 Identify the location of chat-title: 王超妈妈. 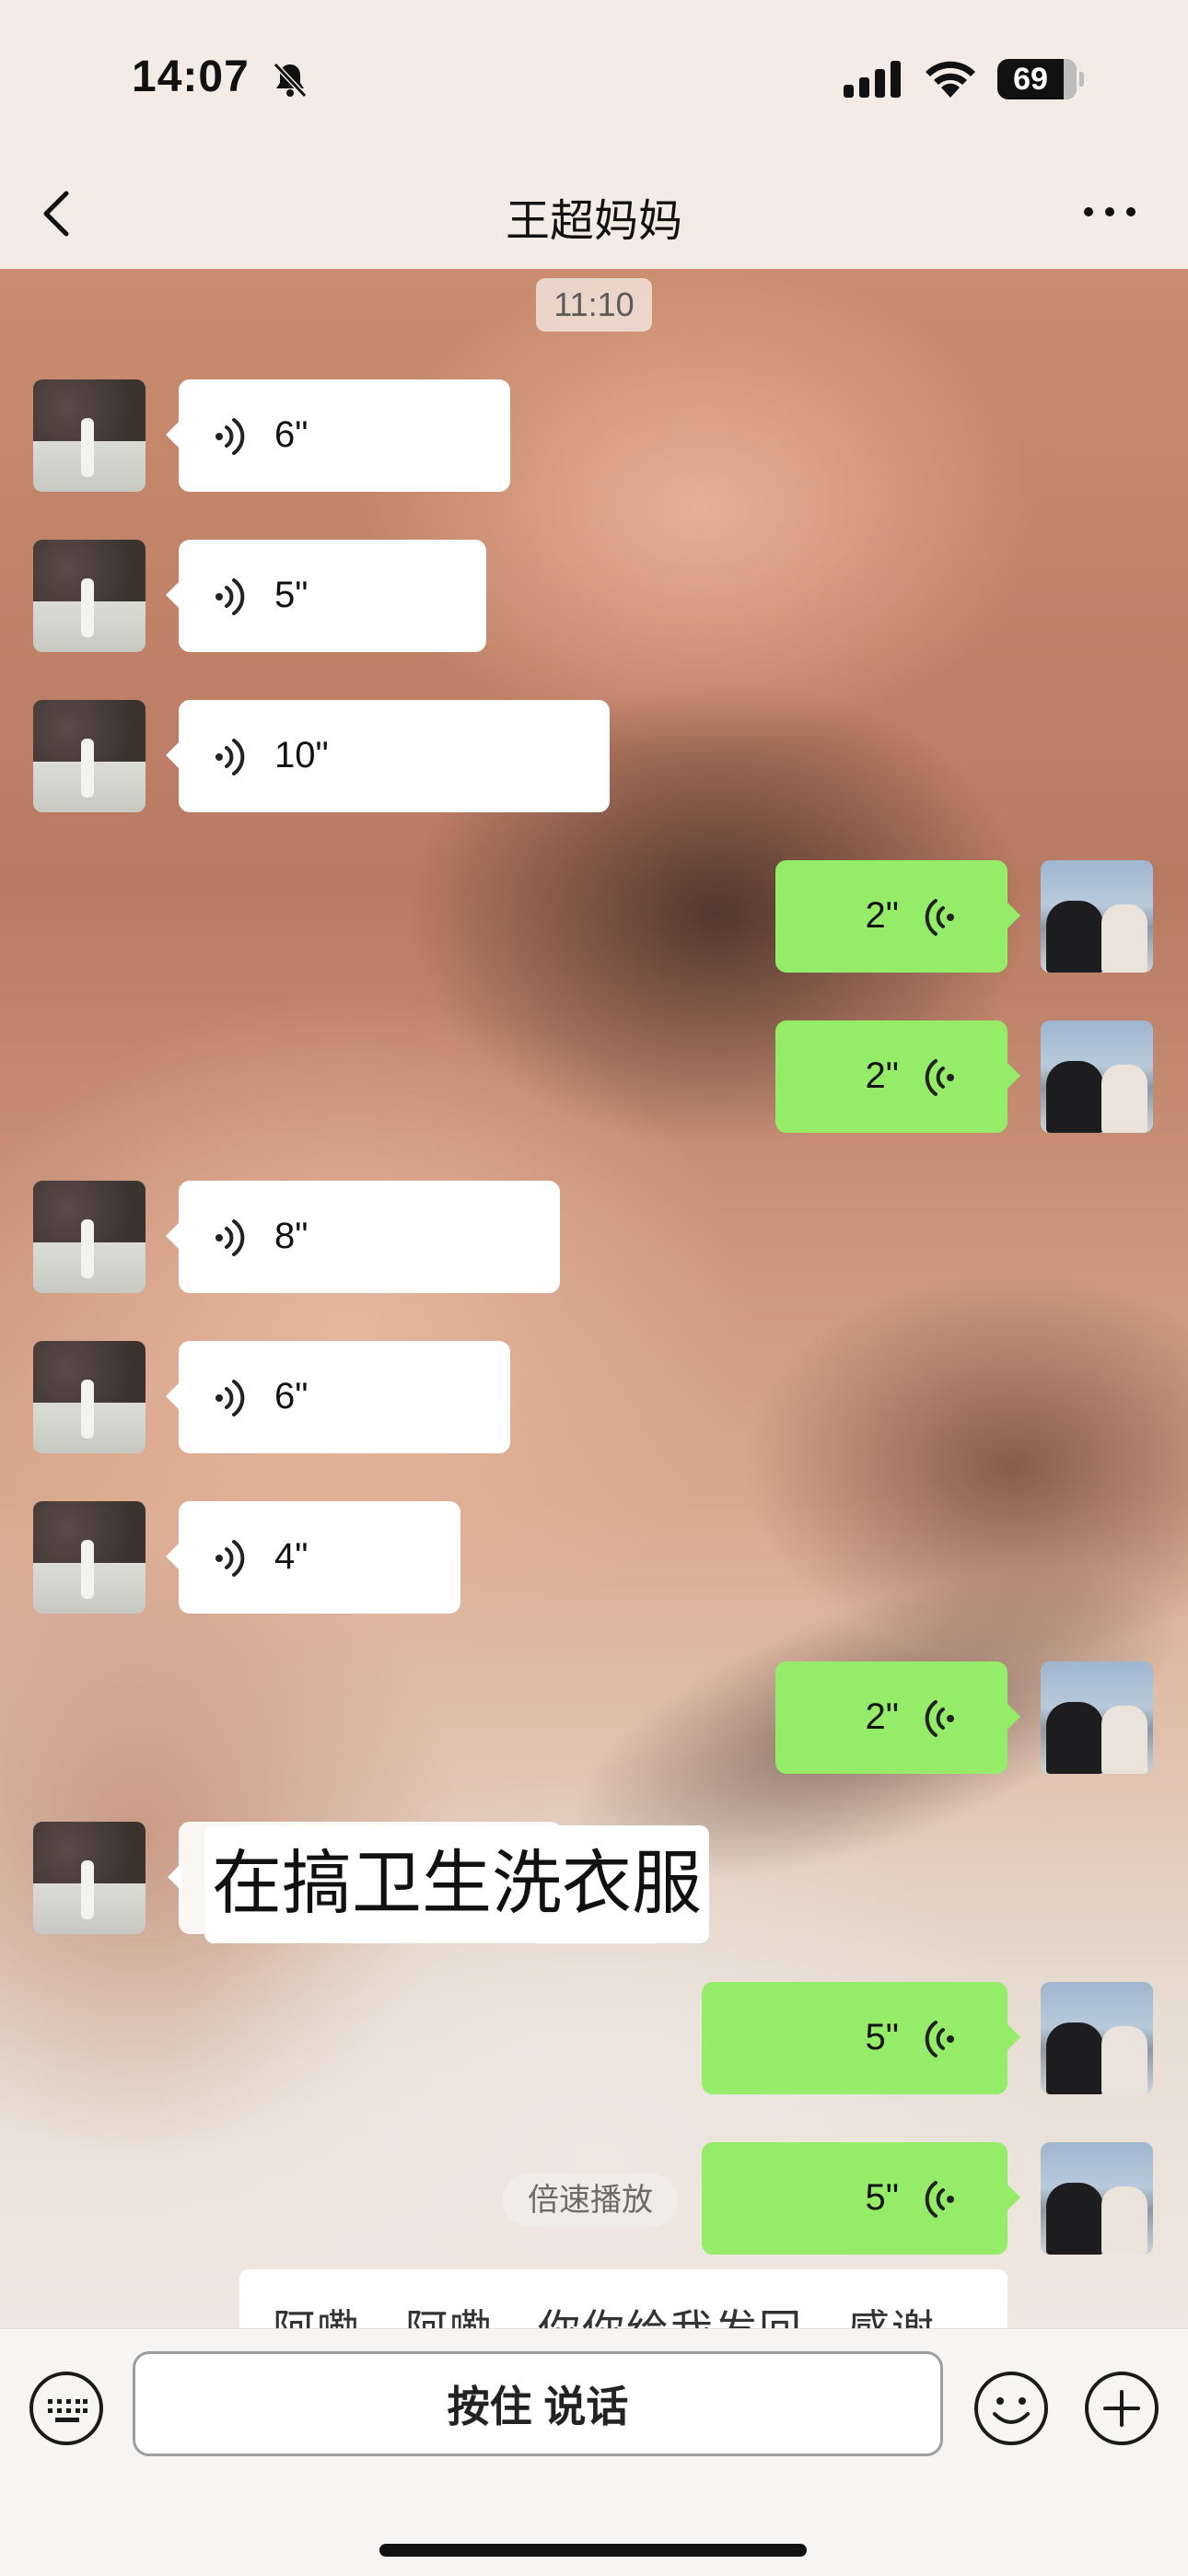
(593, 221).